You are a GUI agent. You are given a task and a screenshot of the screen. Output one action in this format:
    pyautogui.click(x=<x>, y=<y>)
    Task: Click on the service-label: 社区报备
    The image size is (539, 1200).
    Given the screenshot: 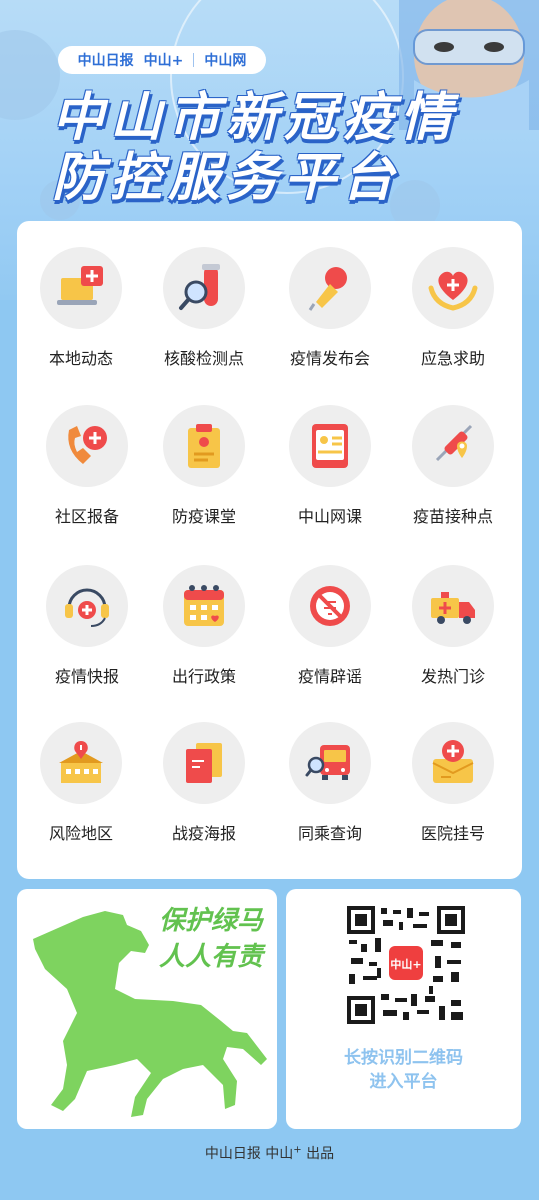 What is the action you would take?
    pyautogui.click(x=86, y=516)
    